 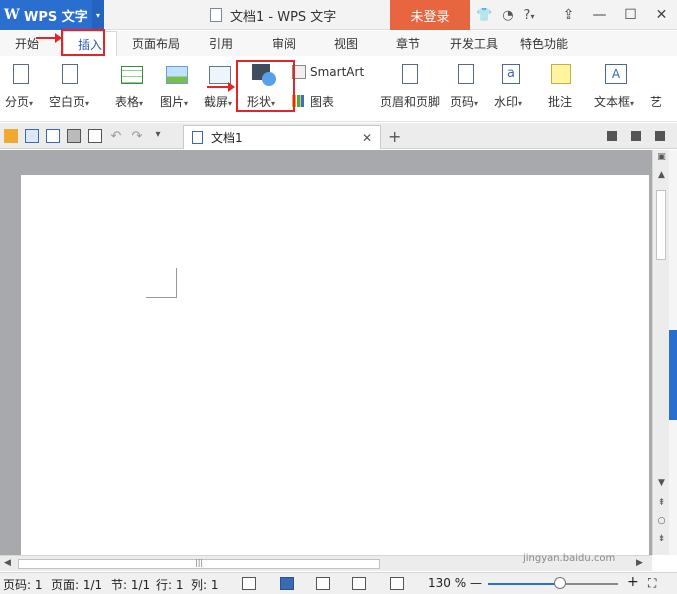 I want to click on window-title: 文档1 - WPS 文字, so click(x=273, y=15).